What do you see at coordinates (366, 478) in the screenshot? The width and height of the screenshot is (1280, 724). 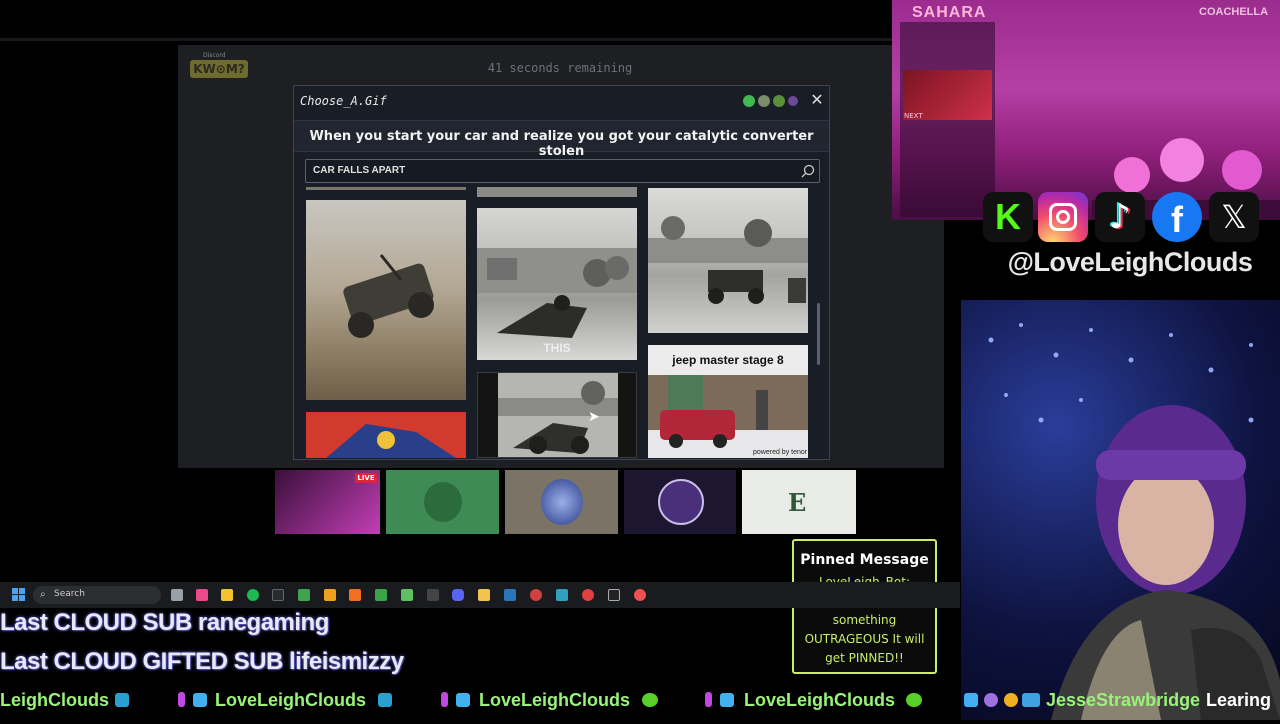 I see `live-badge: LIVE` at bounding box center [366, 478].